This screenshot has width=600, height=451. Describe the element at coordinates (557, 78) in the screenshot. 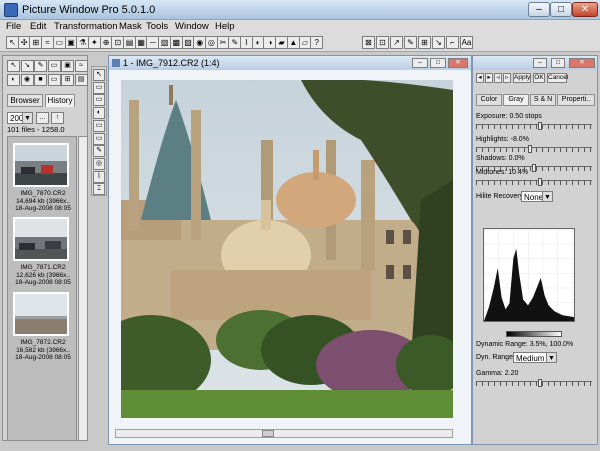

I see `cancel-button: Cancel` at that location.